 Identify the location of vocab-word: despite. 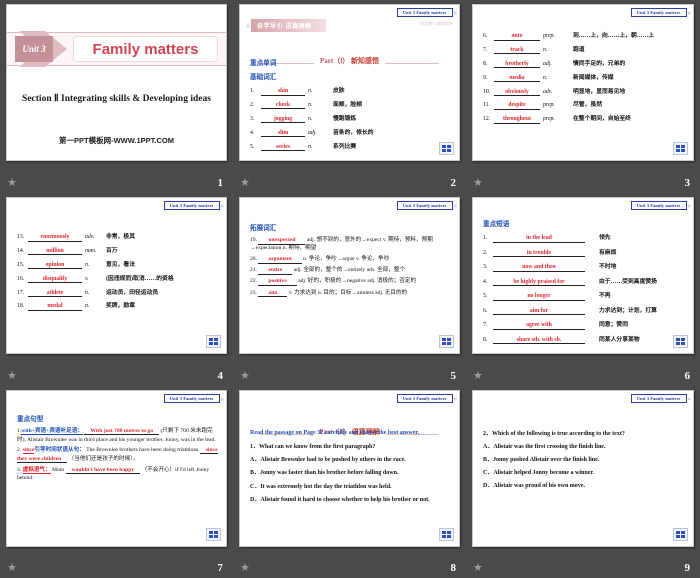
(517, 106).